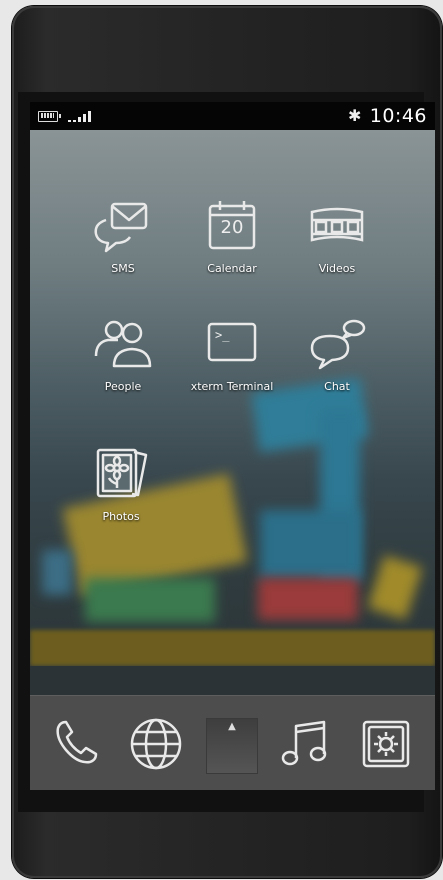 This screenshot has width=443, height=880. Describe the element at coordinates (337, 386) in the screenshot. I see `app-label: Chat` at that location.